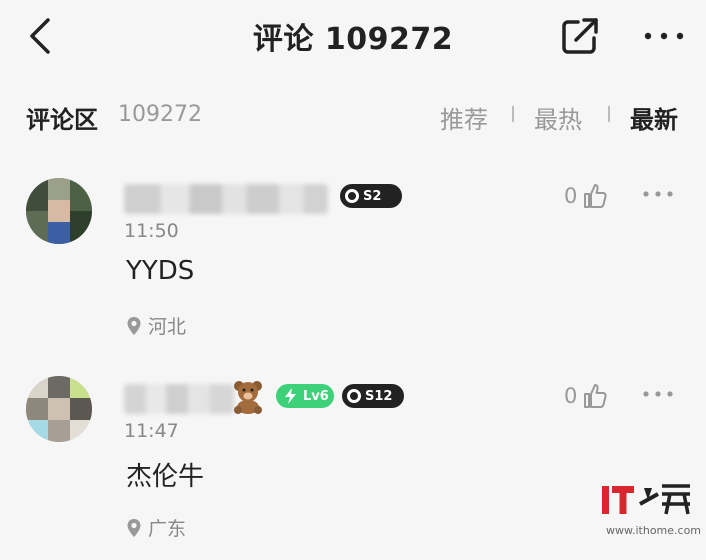 The image size is (706, 560). I want to click on comment-time: 11:47, so click(151, 431).